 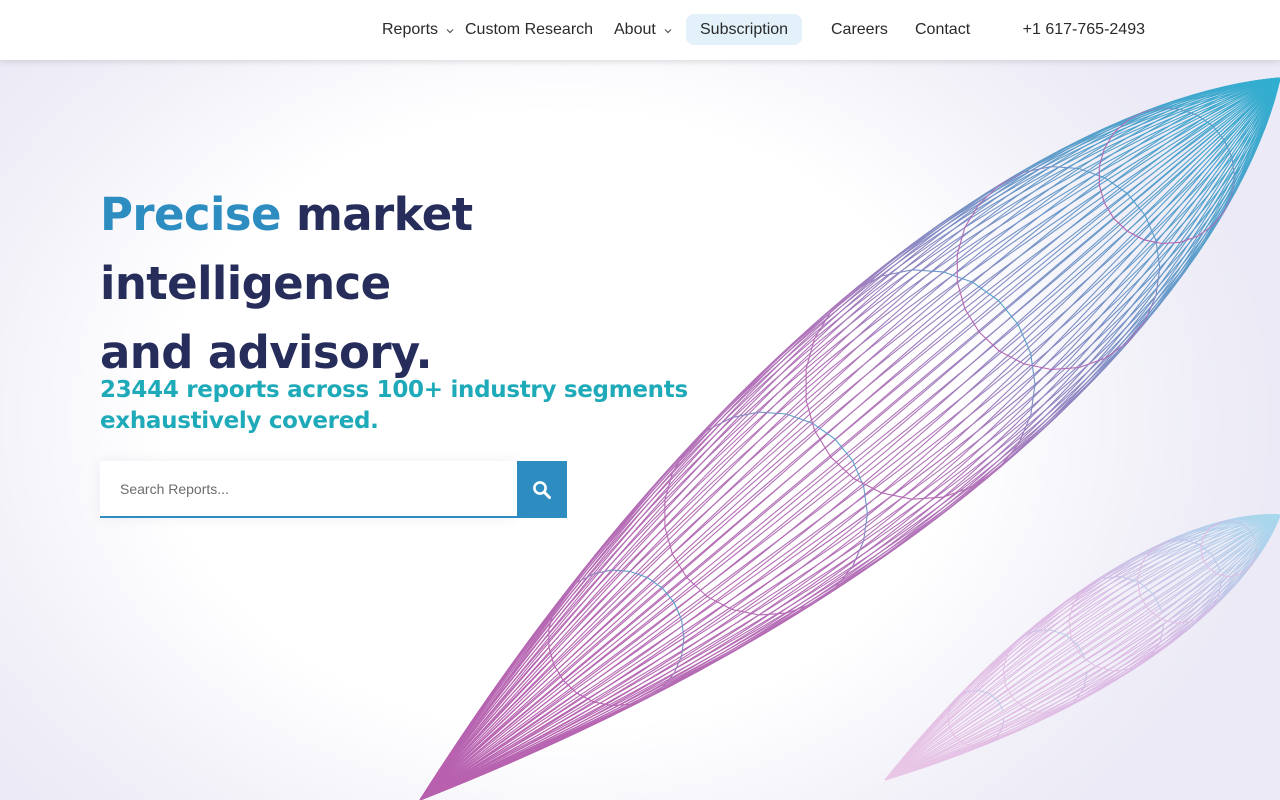 I want to click on nav-item-custom-research: Custom Research, so click(x=529, y=29).